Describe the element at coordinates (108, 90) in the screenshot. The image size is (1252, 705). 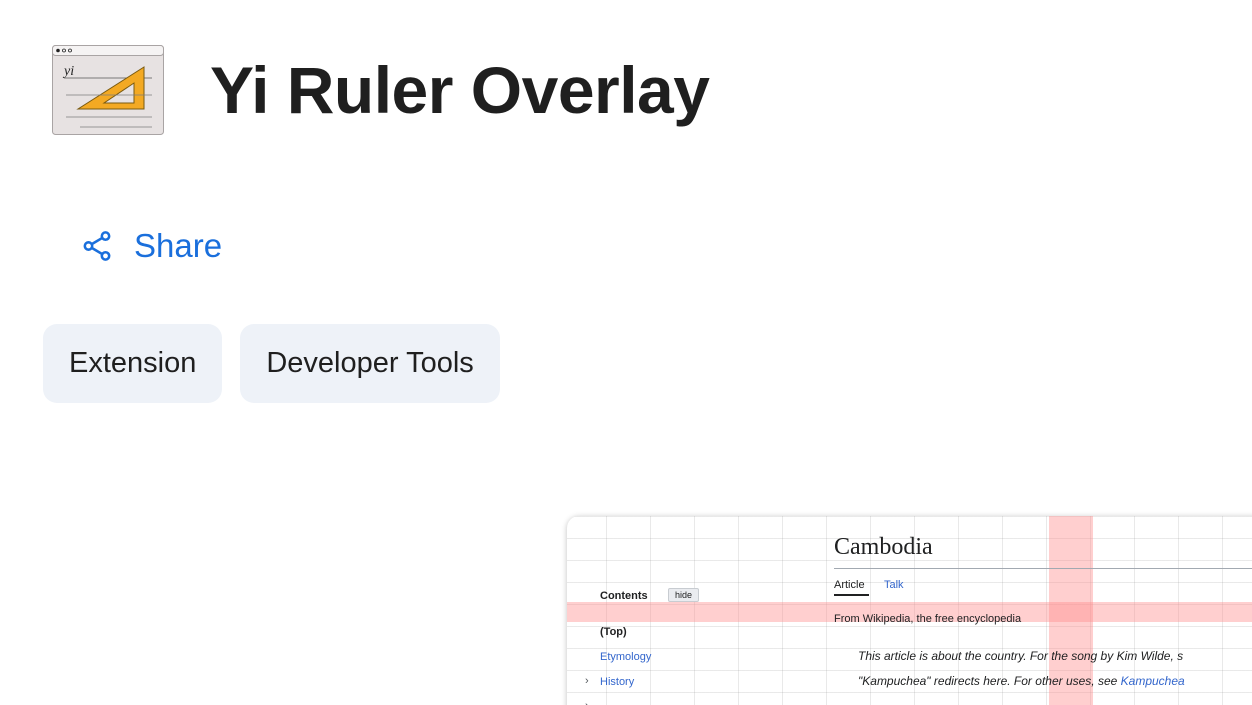
I see `yi-ruler-logo-icon: yi` at that location.